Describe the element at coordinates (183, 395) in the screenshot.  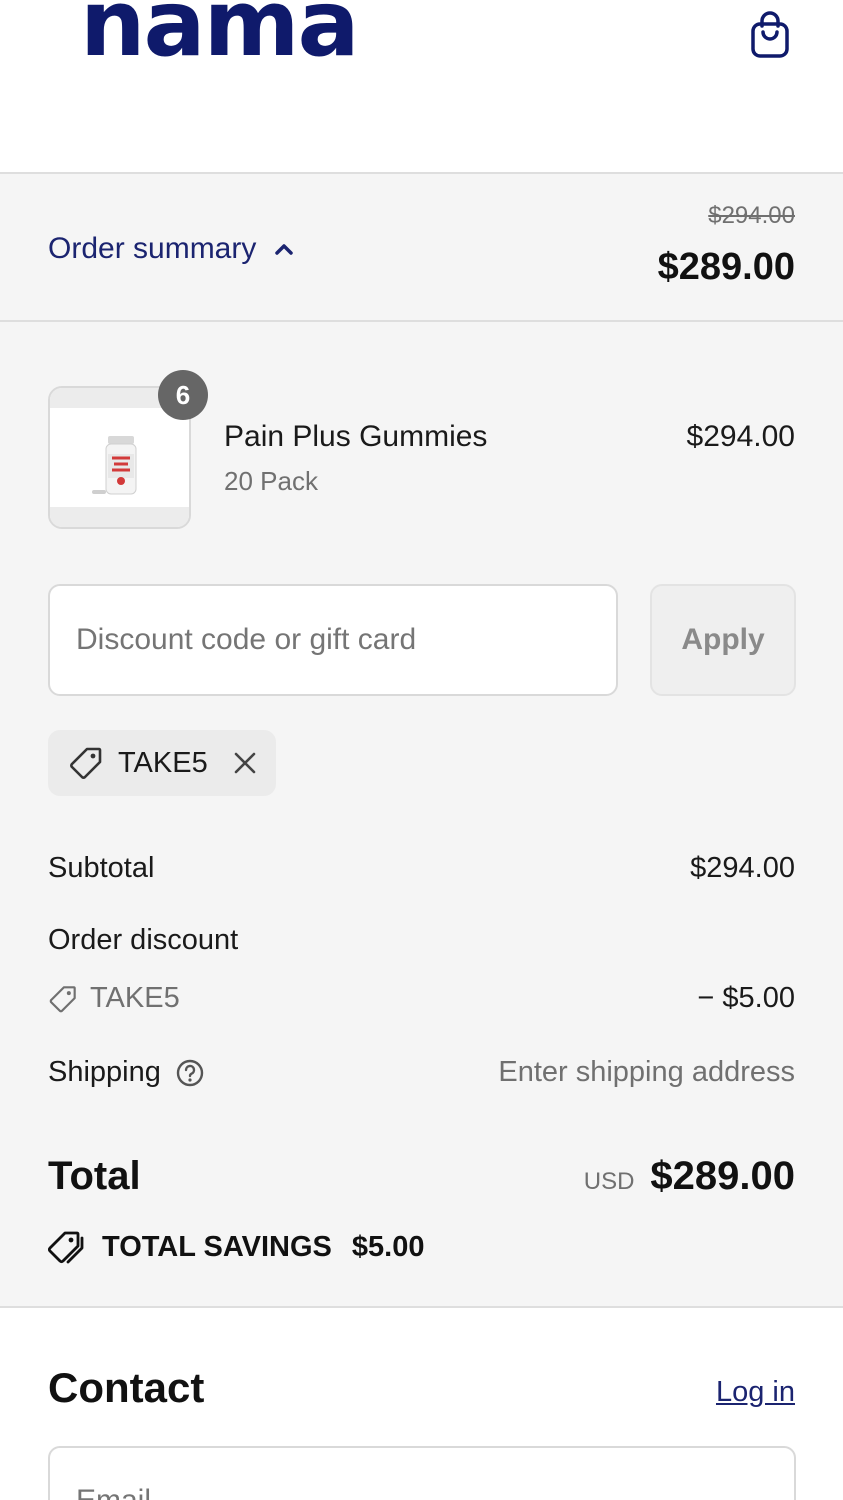
I see `quantity-badge: 6` at that location.